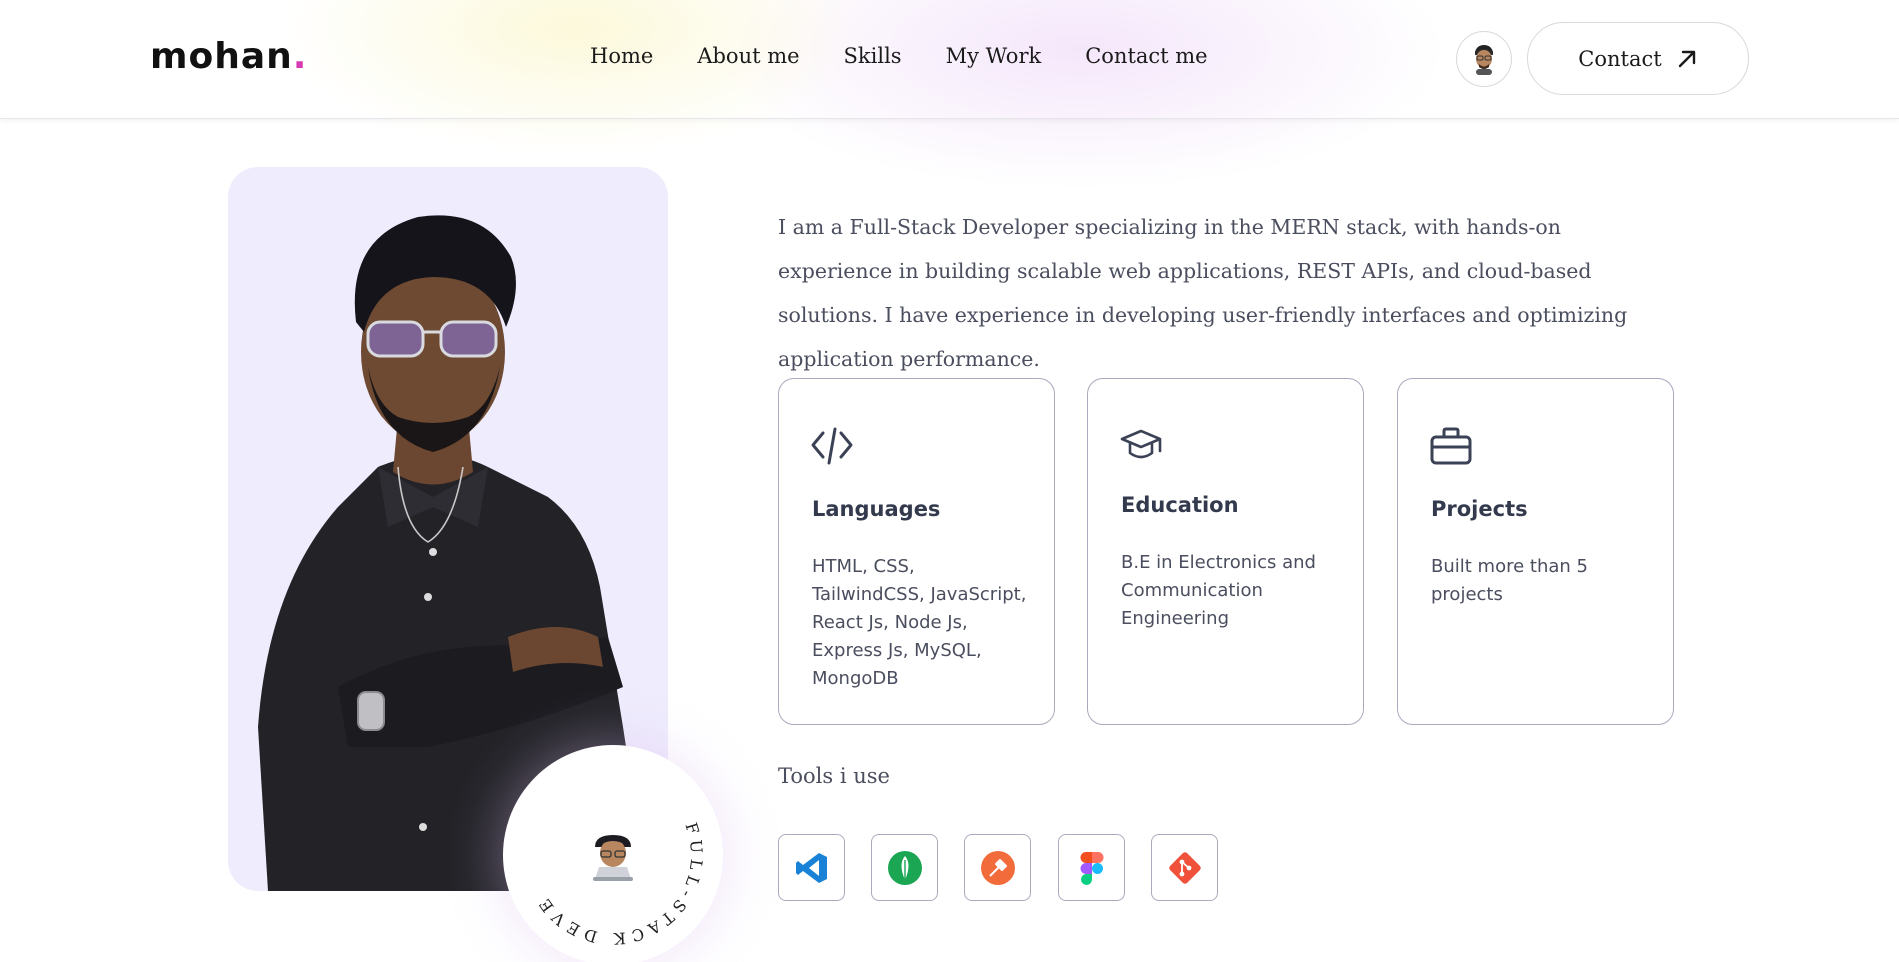 The width and height of the screenshot is (1899, 962). Describe the element at coordinates (1180, 505) in the screenshot. I see `education-title: Education` at that location.